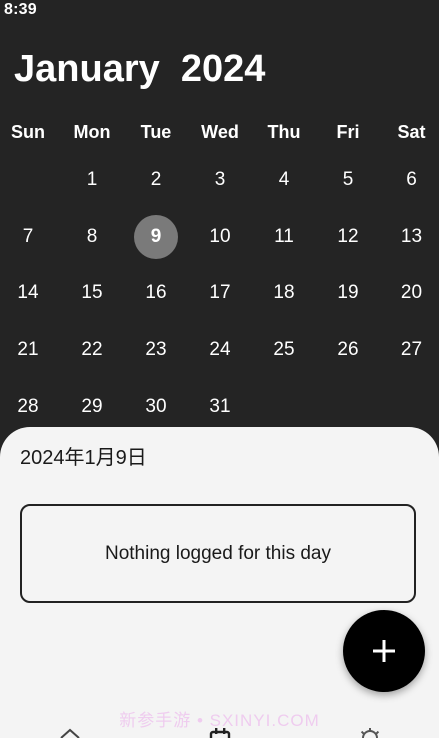 The width and height of the screenshot is (439, 738). I want to click on calendar-day-number: 3, so click(220, 180).